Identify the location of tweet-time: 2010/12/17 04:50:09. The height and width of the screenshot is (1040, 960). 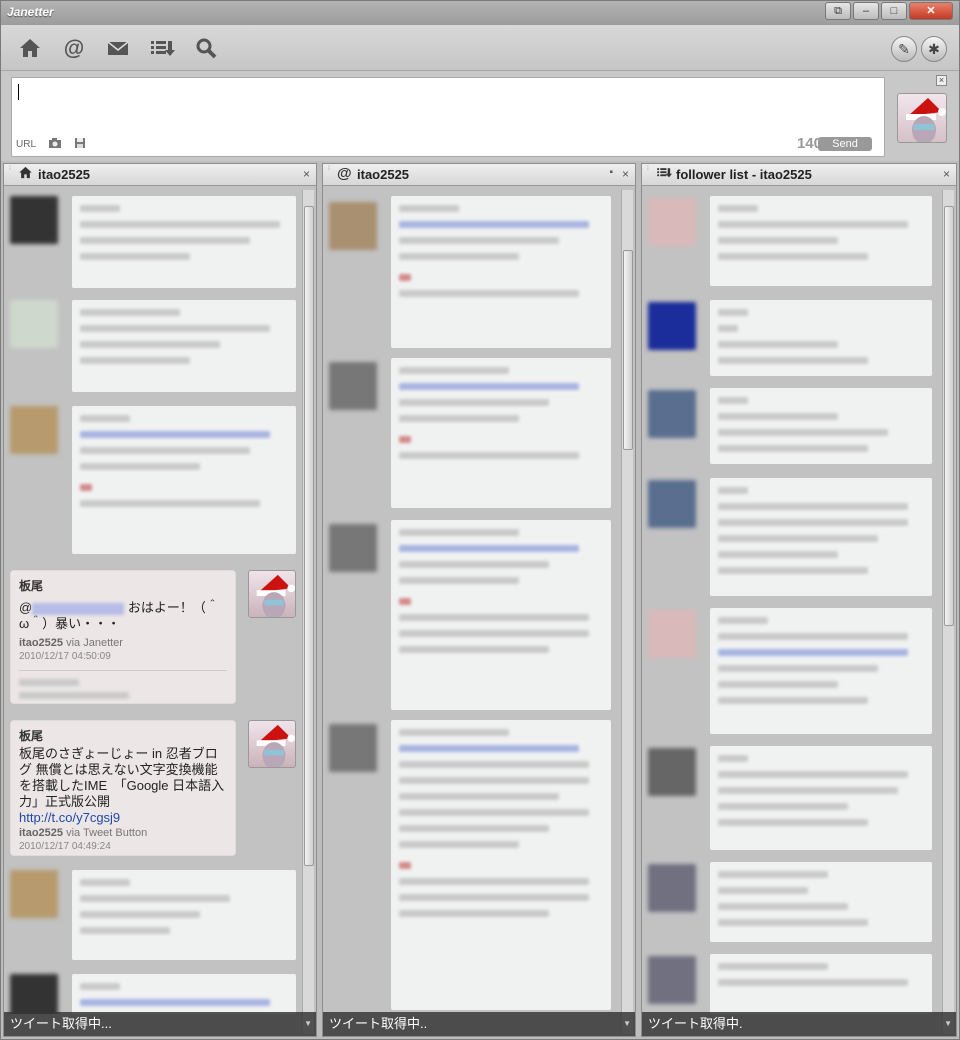
(123, 656).